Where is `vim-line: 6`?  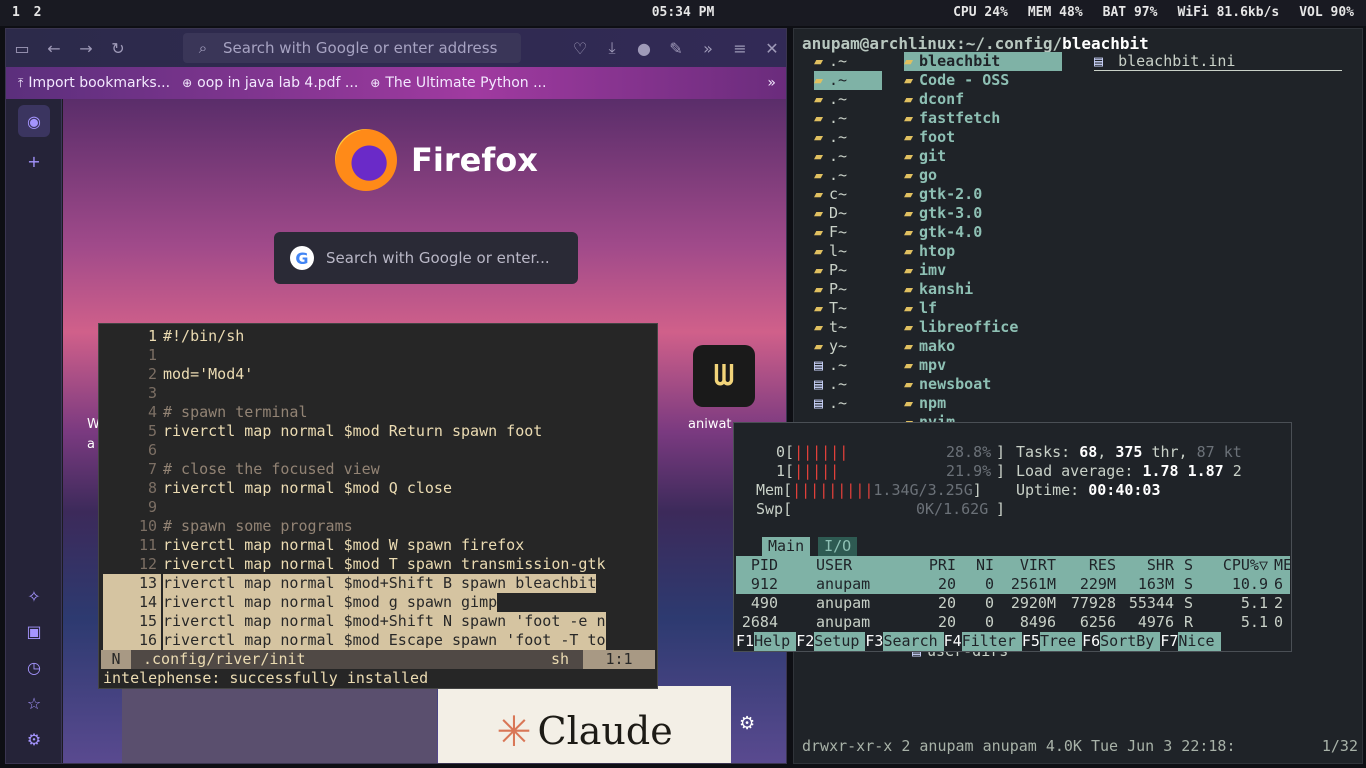
vim-line: 6 is located at coordinates (378, 450).